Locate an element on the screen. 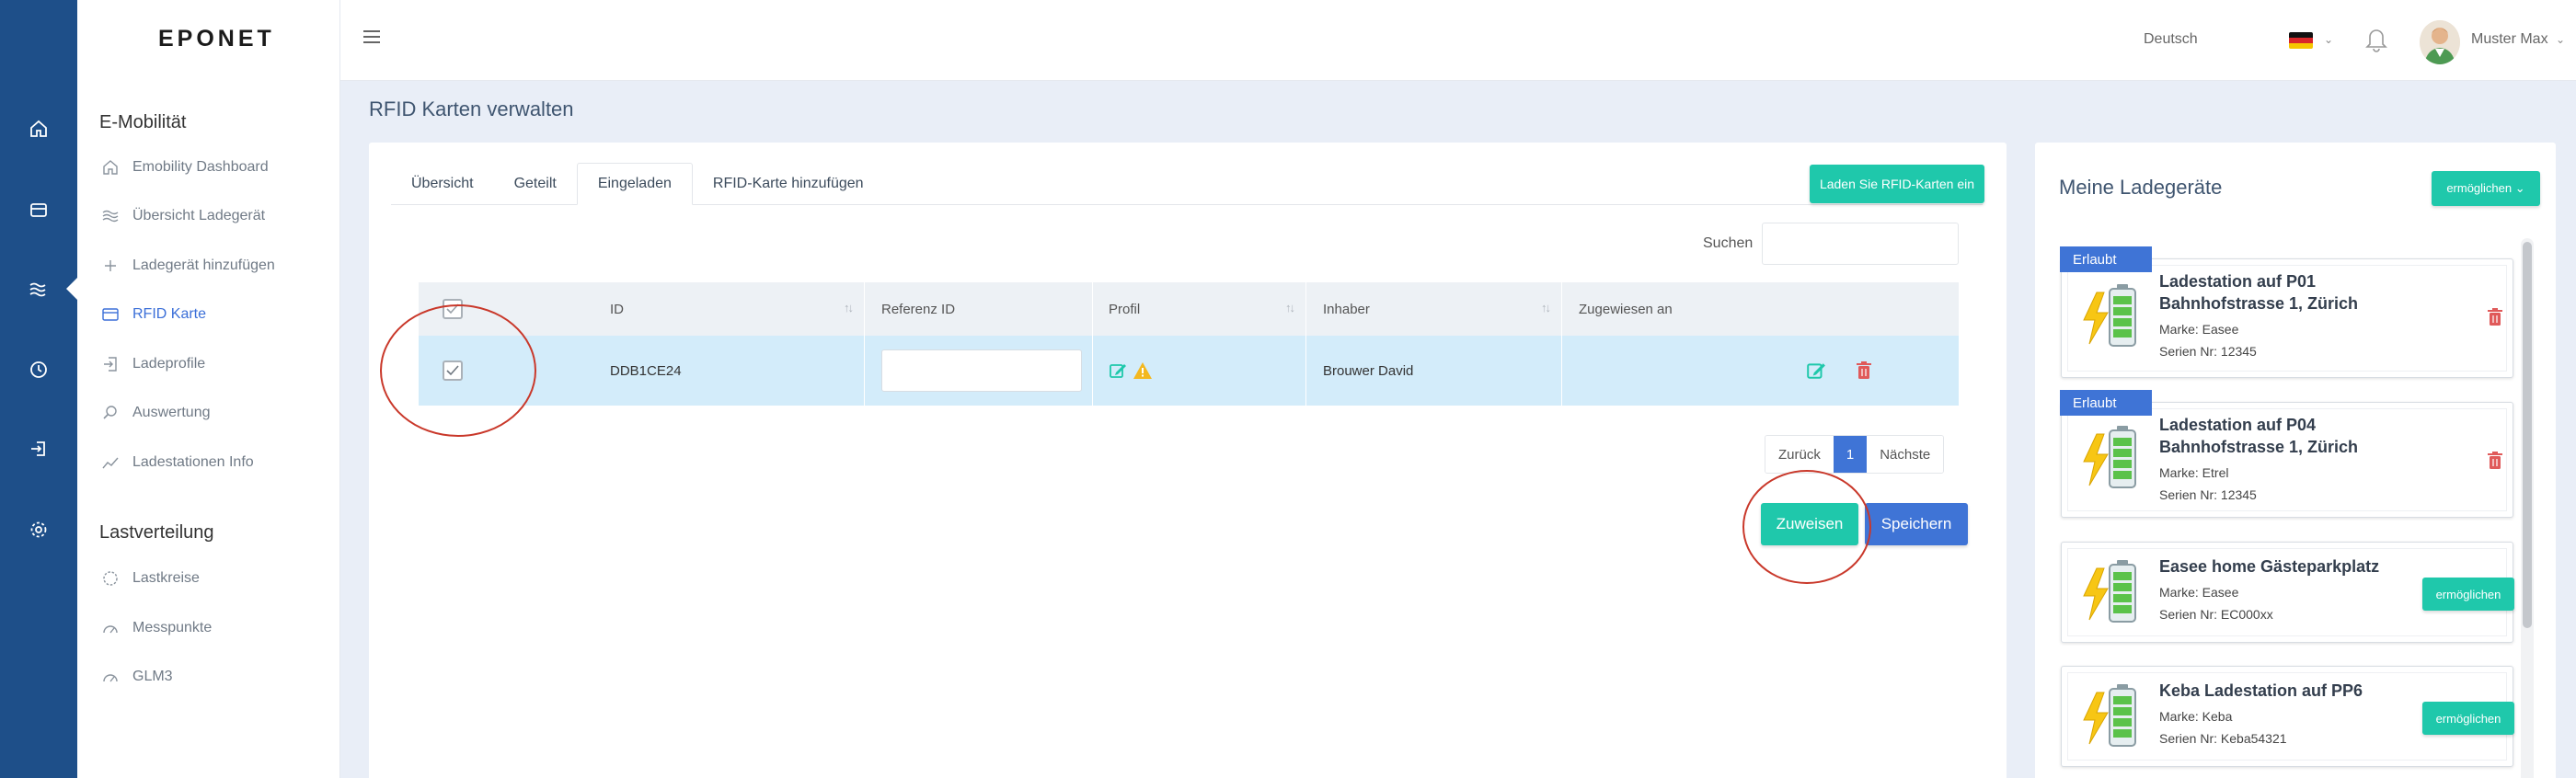 The image size is (2576, 778). tab-geteilt: Geteilt is located at coordinates (535, 184).